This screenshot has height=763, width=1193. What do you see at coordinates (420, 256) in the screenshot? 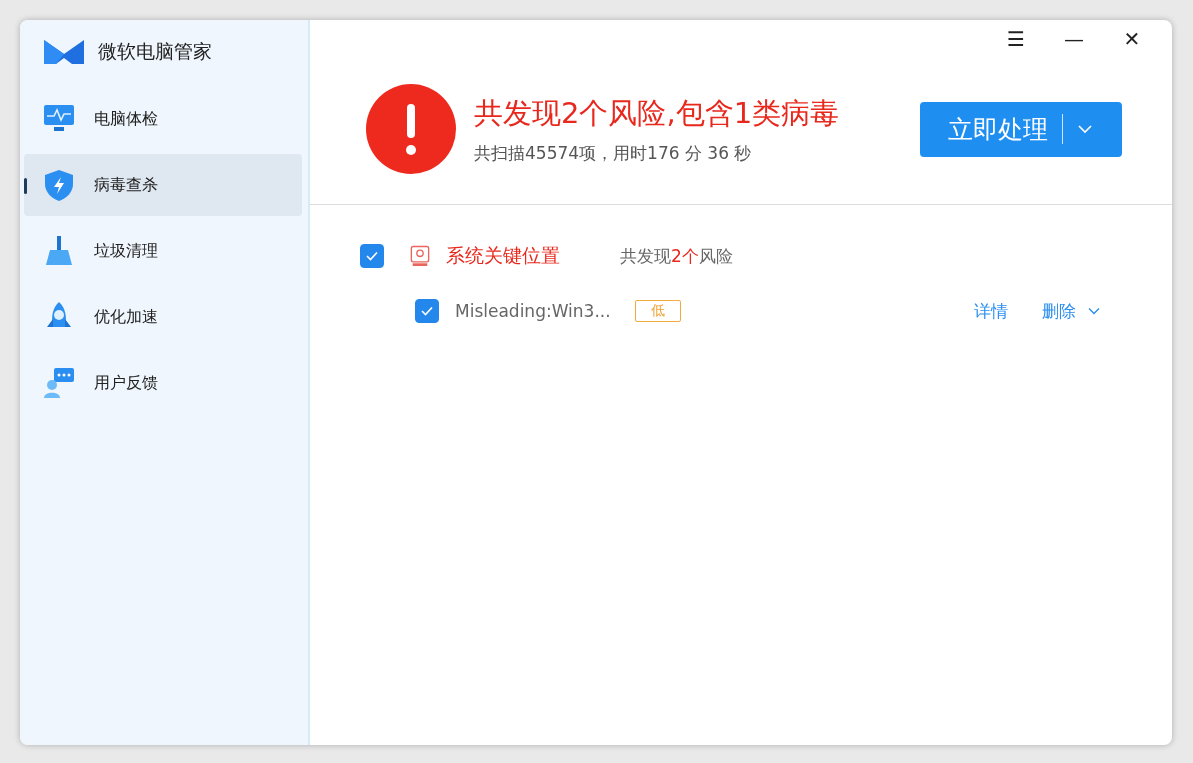
I see `location-drive-icon` at bounding box center [420, 256].